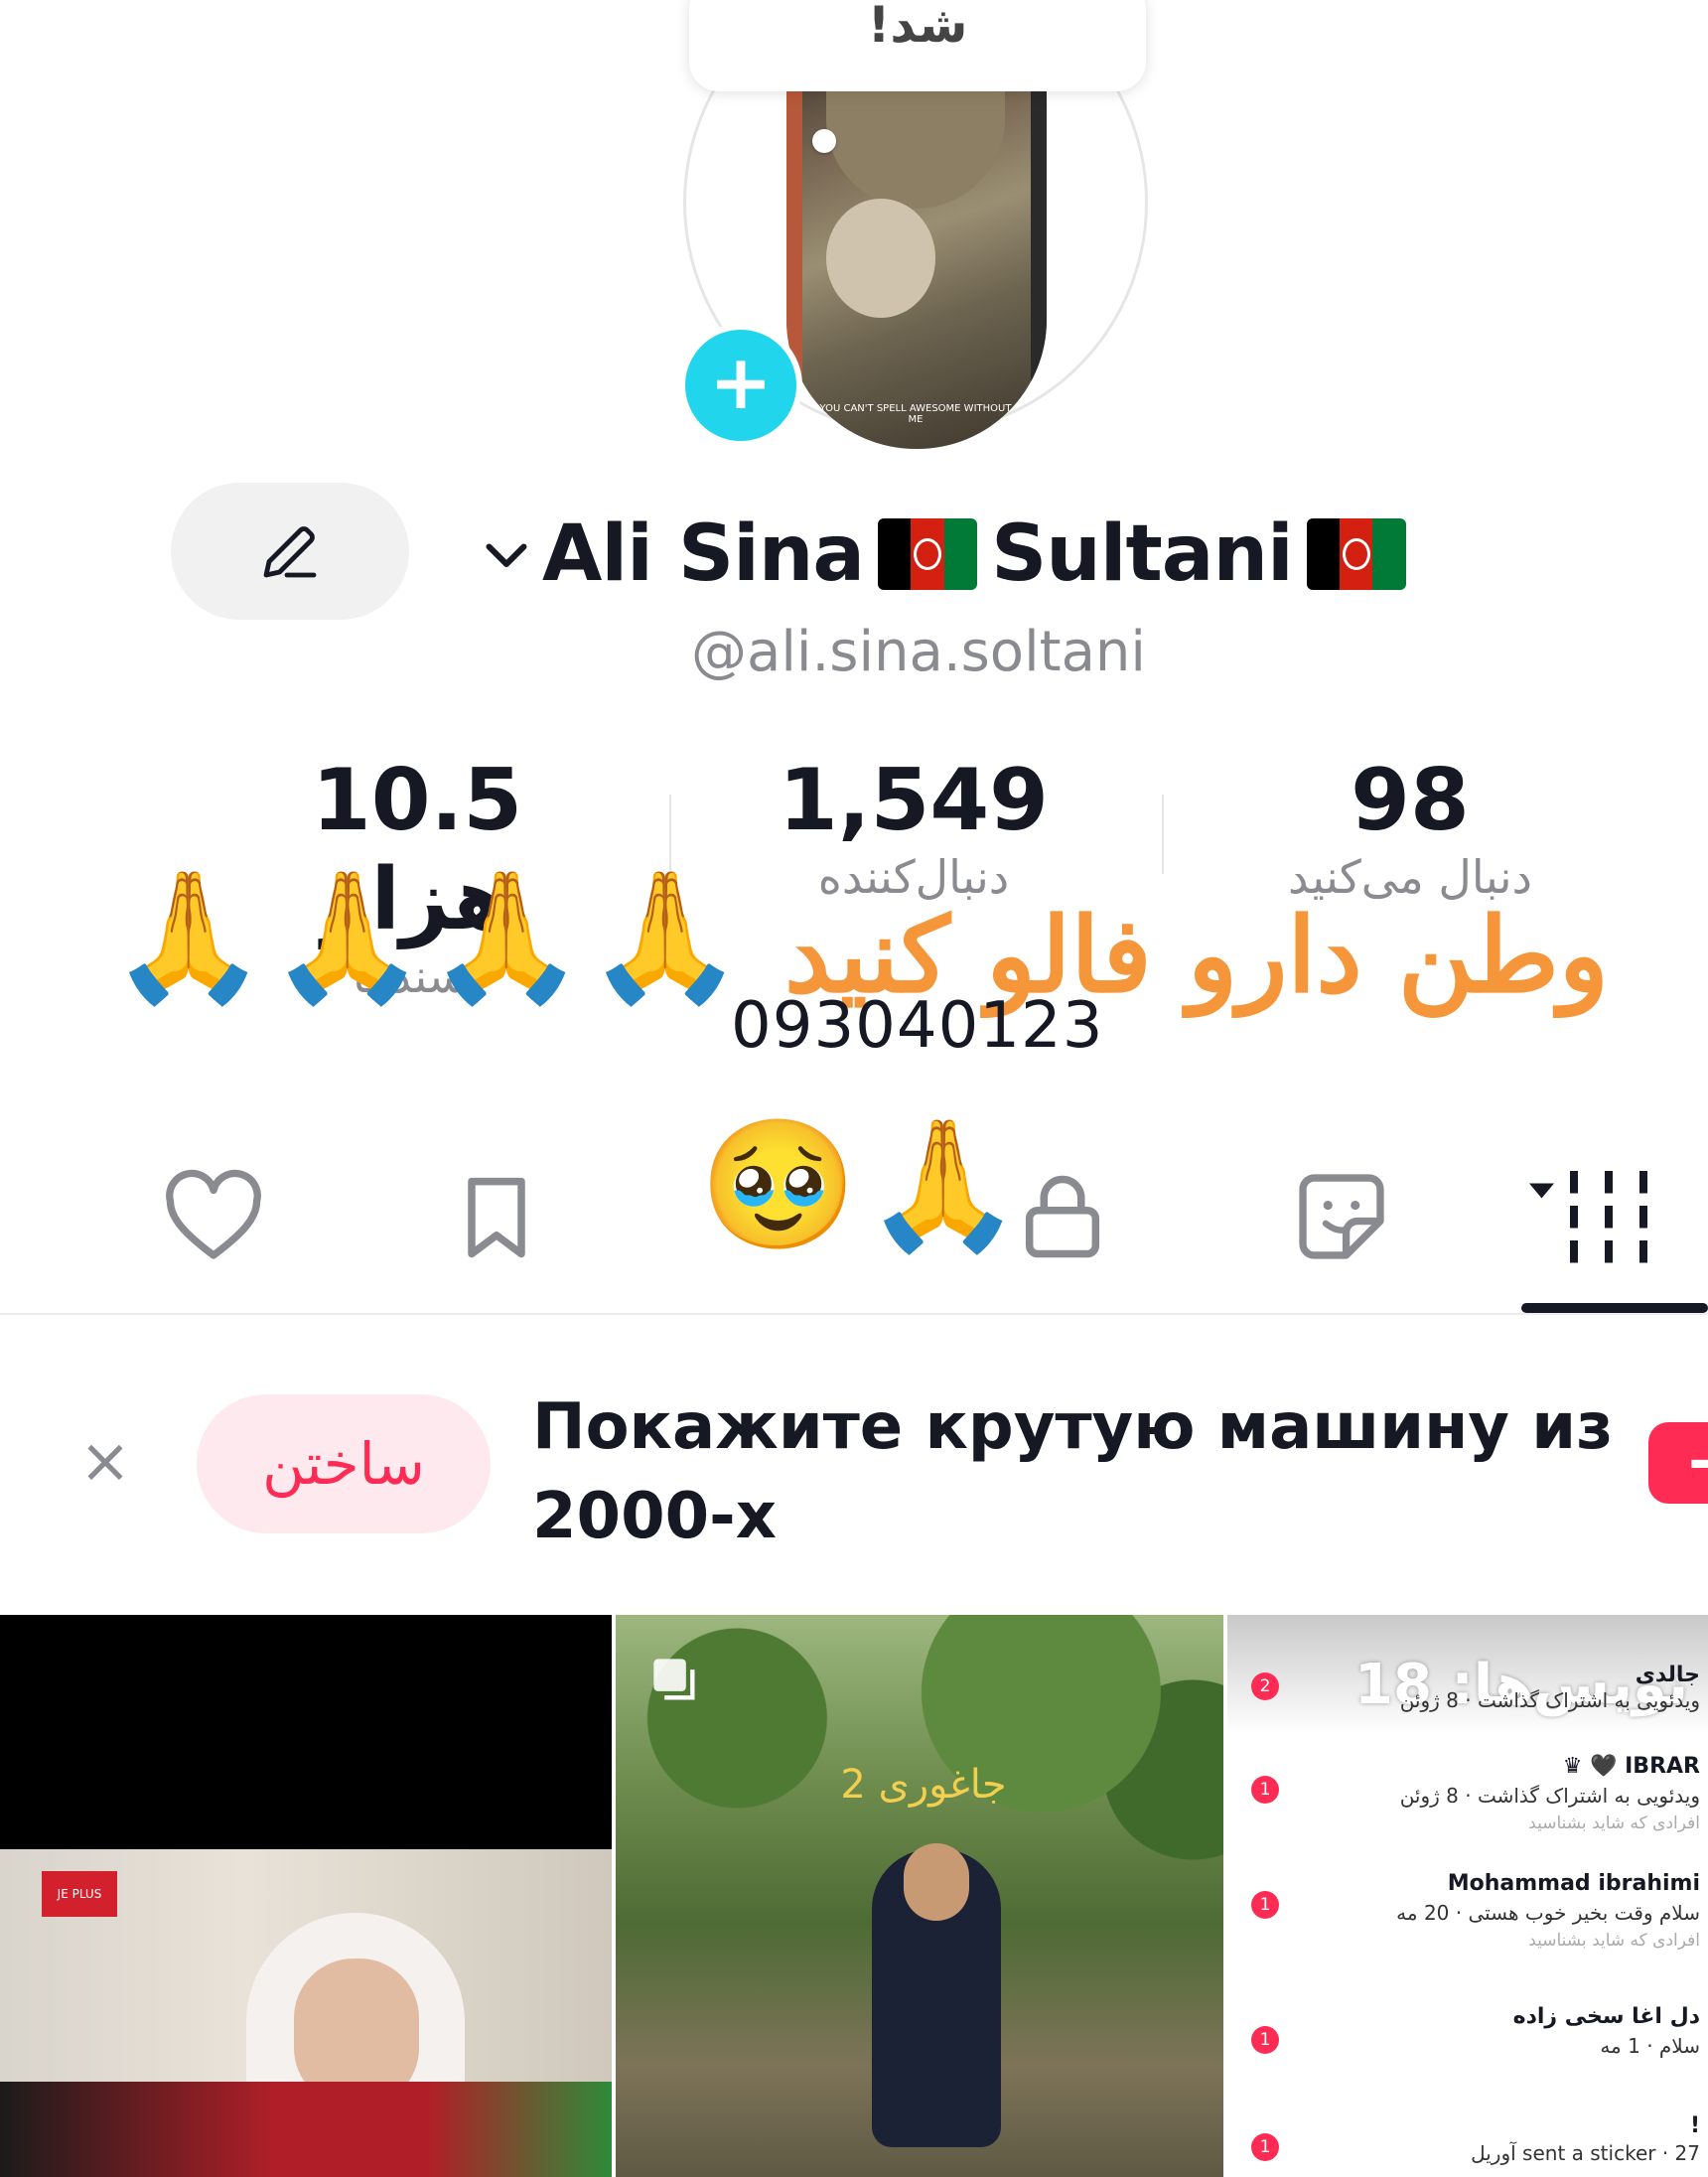  I want to click on multi-photo-icon, so click(674, 1680).